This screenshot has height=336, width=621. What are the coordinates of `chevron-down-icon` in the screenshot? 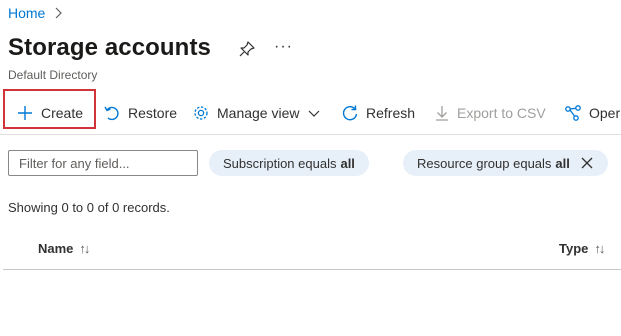 It's located at (313, 113).